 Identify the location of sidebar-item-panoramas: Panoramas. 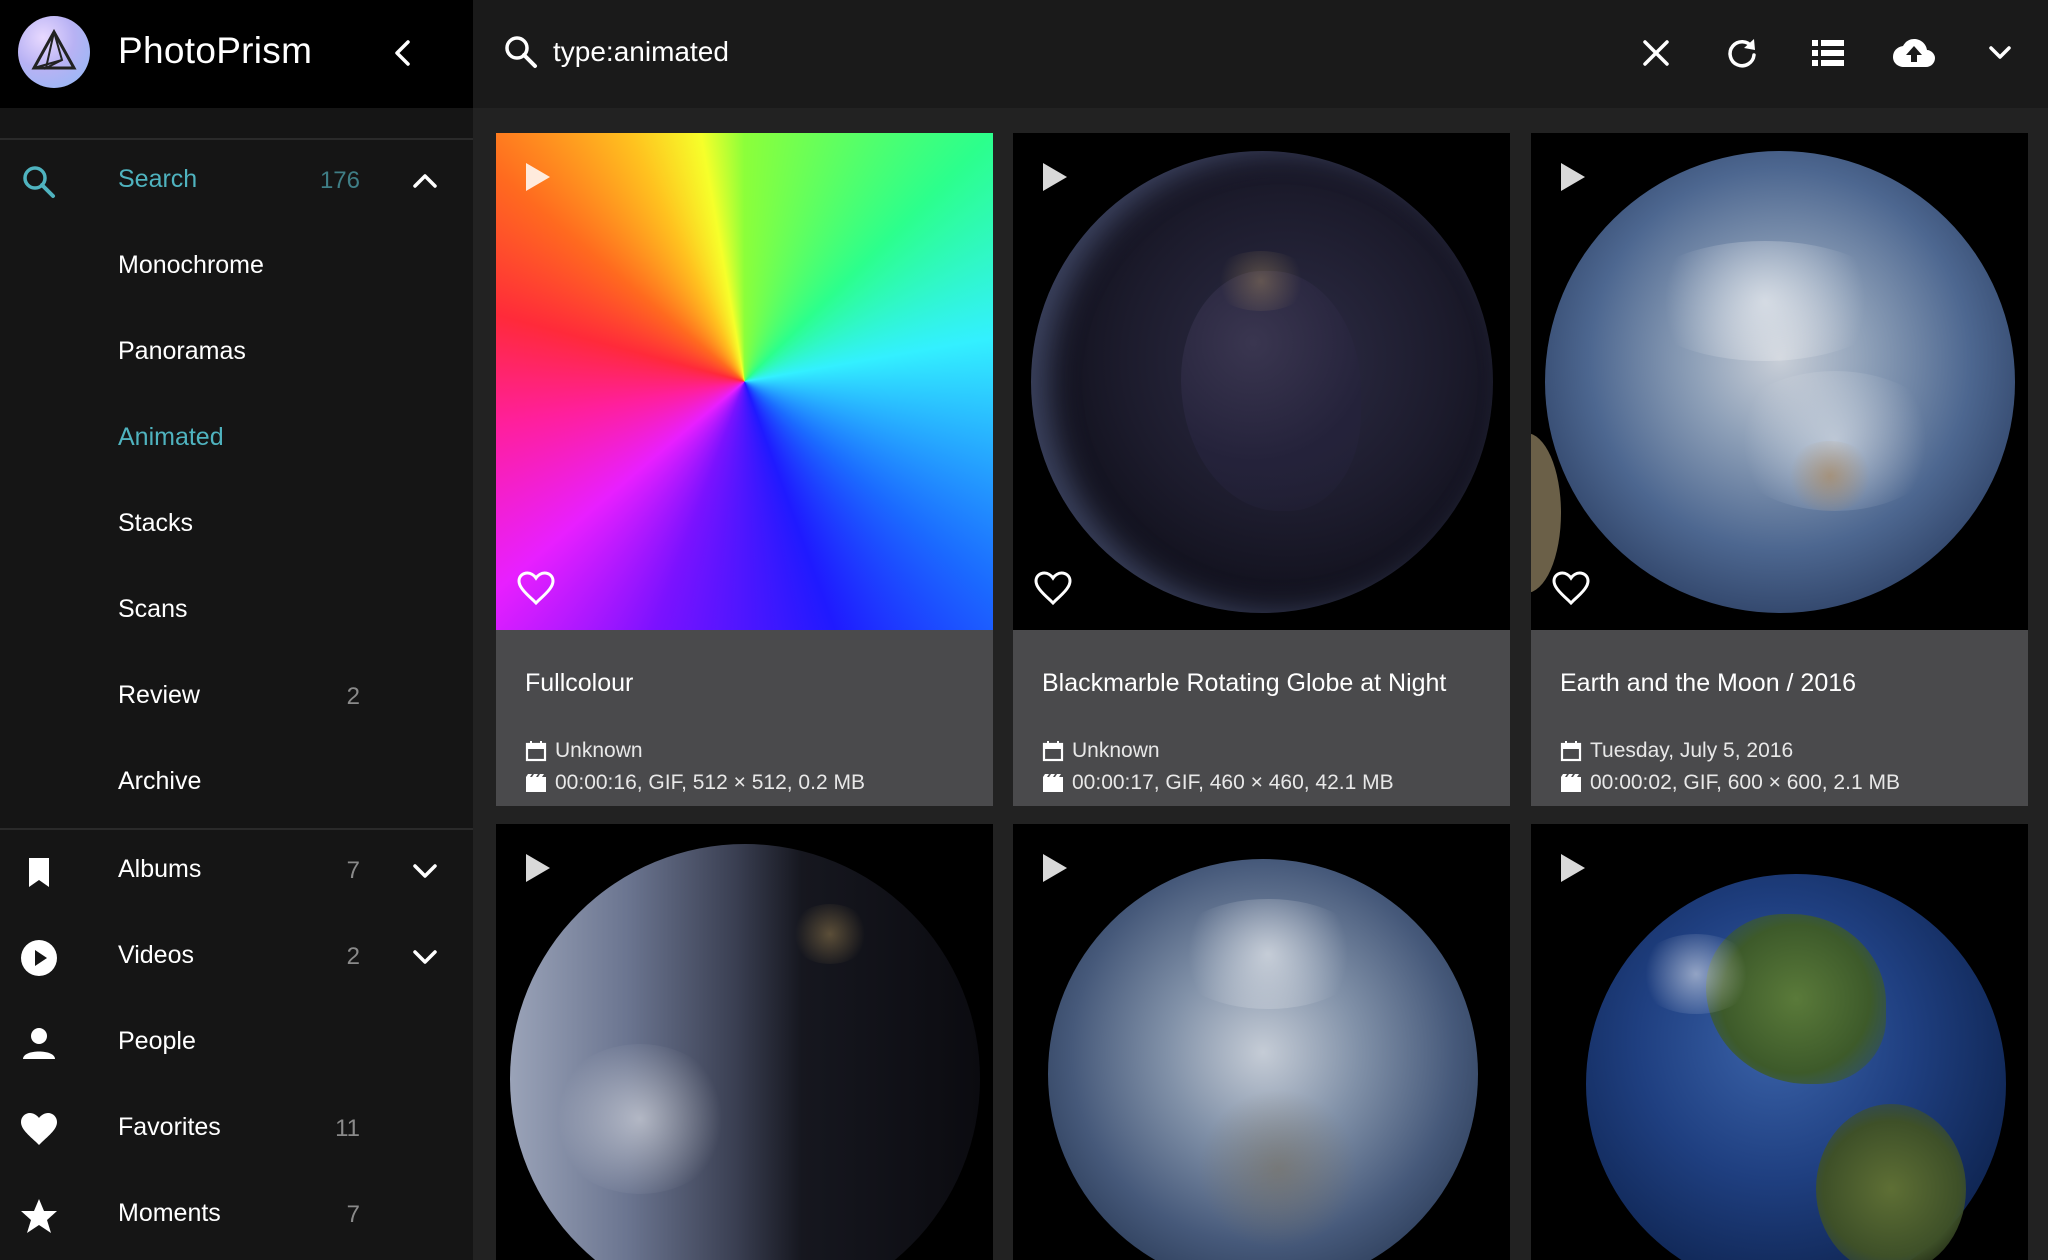
(236, 353).